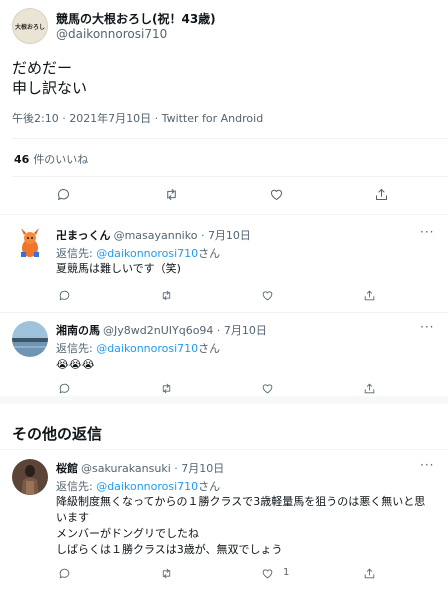  What do you see at coordinates (83, 235) in the screenshot?
I see `reply-author-name: 卍まっくん` at bounding box center [83, 235].